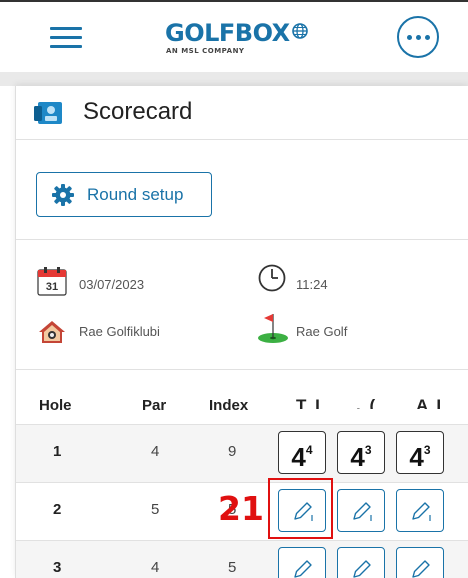 The height and width of the screenshot is (578, 468). What do you see at coordinates (242, 453) in the screenshot?
I see `table-row: 1 4 9 44 43 43` at bounding box center [242, 453].